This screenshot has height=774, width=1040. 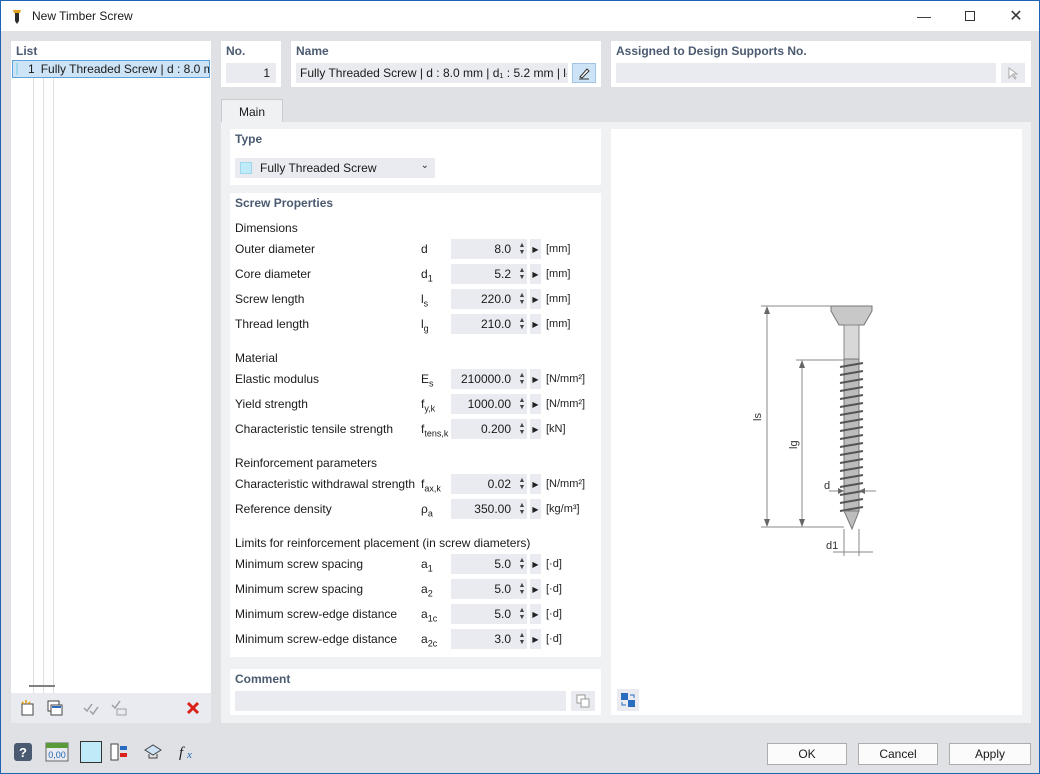 I want to click on render-options-button, so click(x=119, y=752).